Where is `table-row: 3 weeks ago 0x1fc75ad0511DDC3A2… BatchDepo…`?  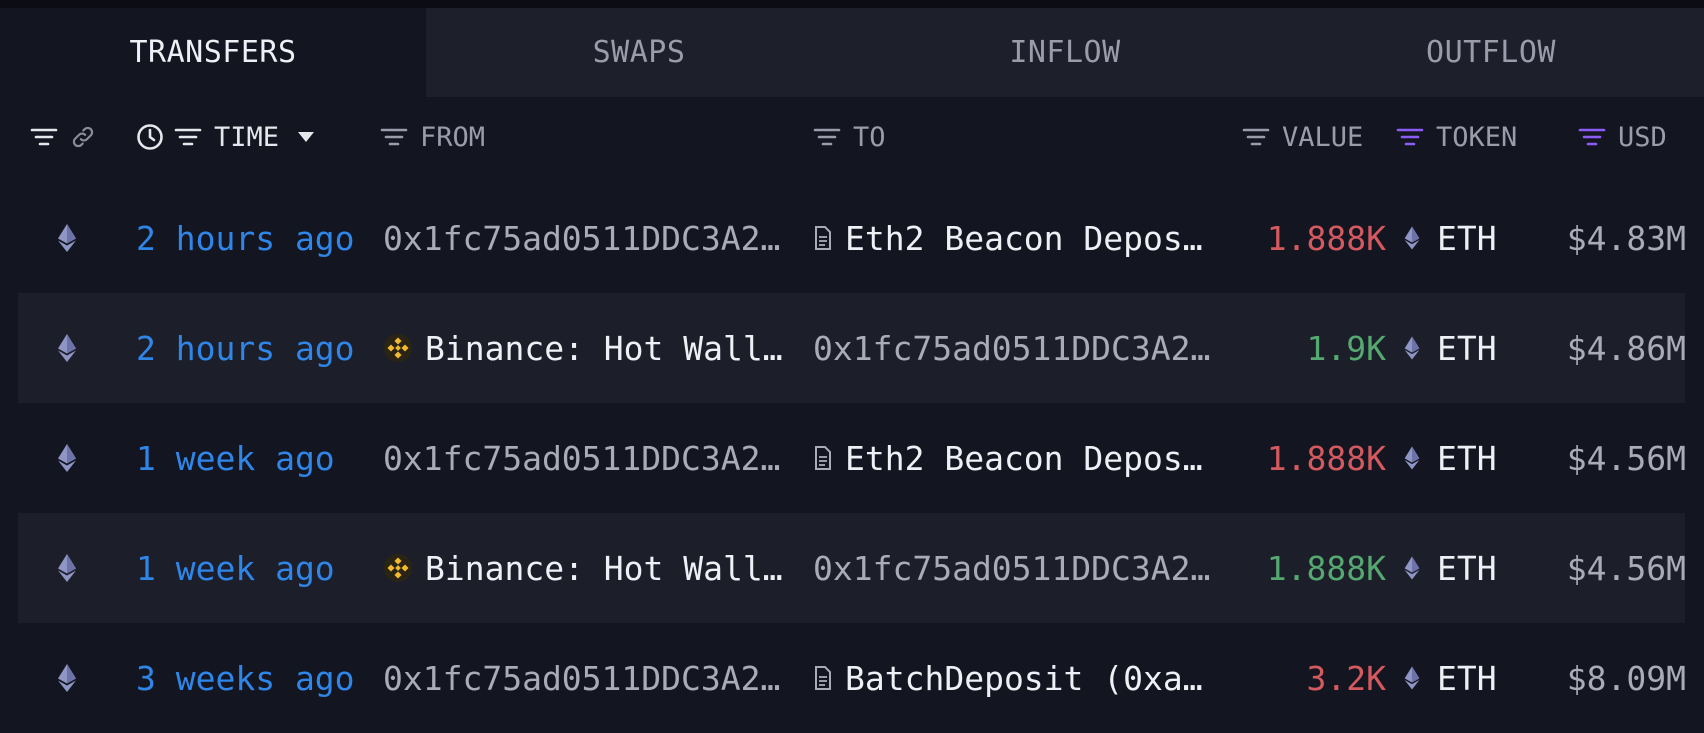 table-row: 3 weeks ago 0x1fc75ad0511DDC3A2… BatchDepo… is located at coordinates (852, 678).